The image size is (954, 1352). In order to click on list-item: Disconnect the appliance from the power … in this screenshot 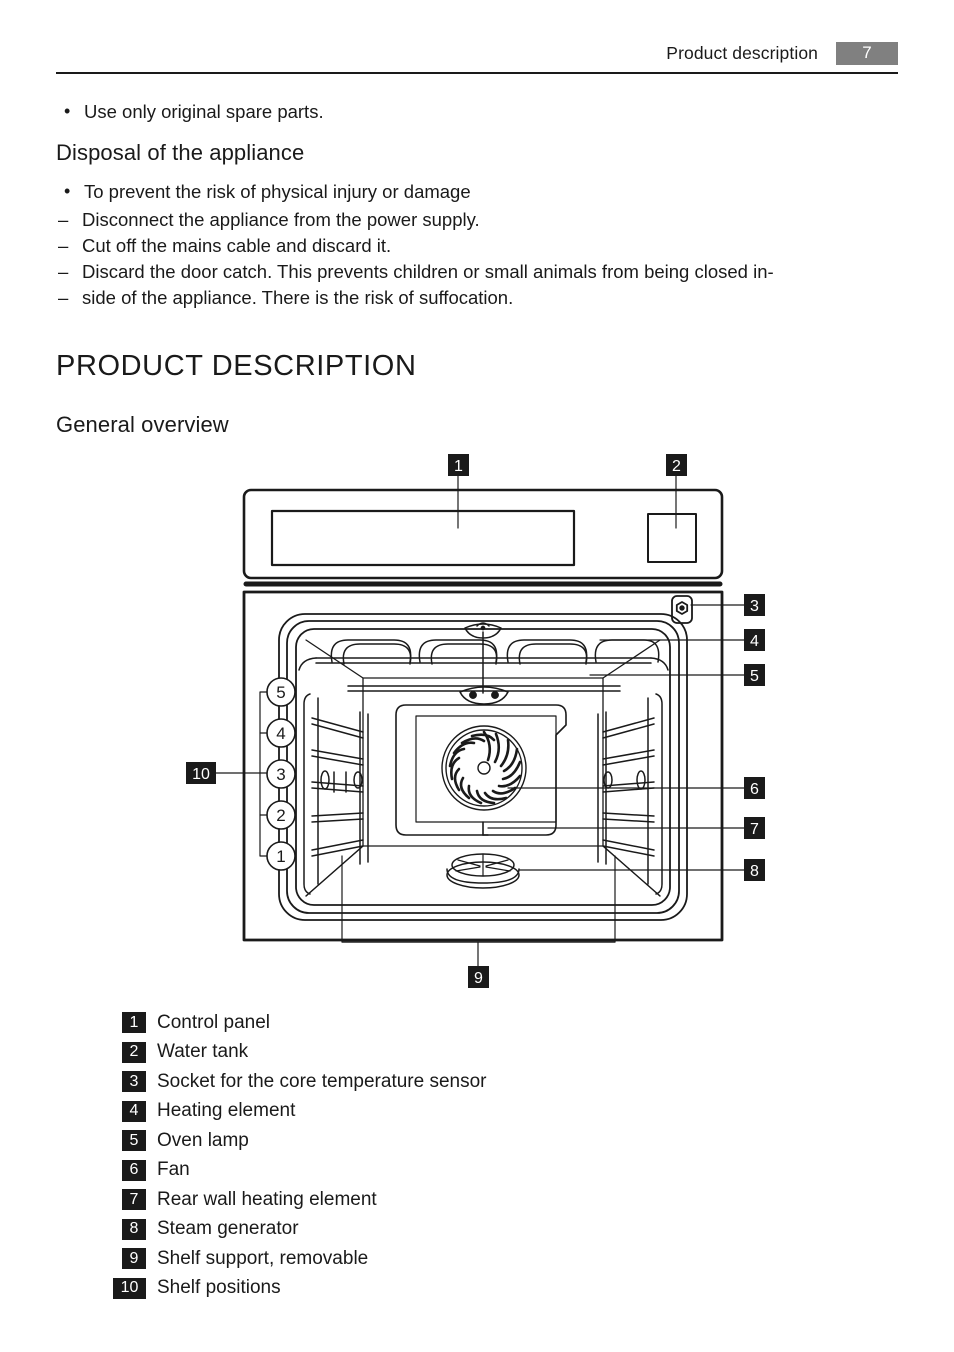, I will do `click(481, 220)`.